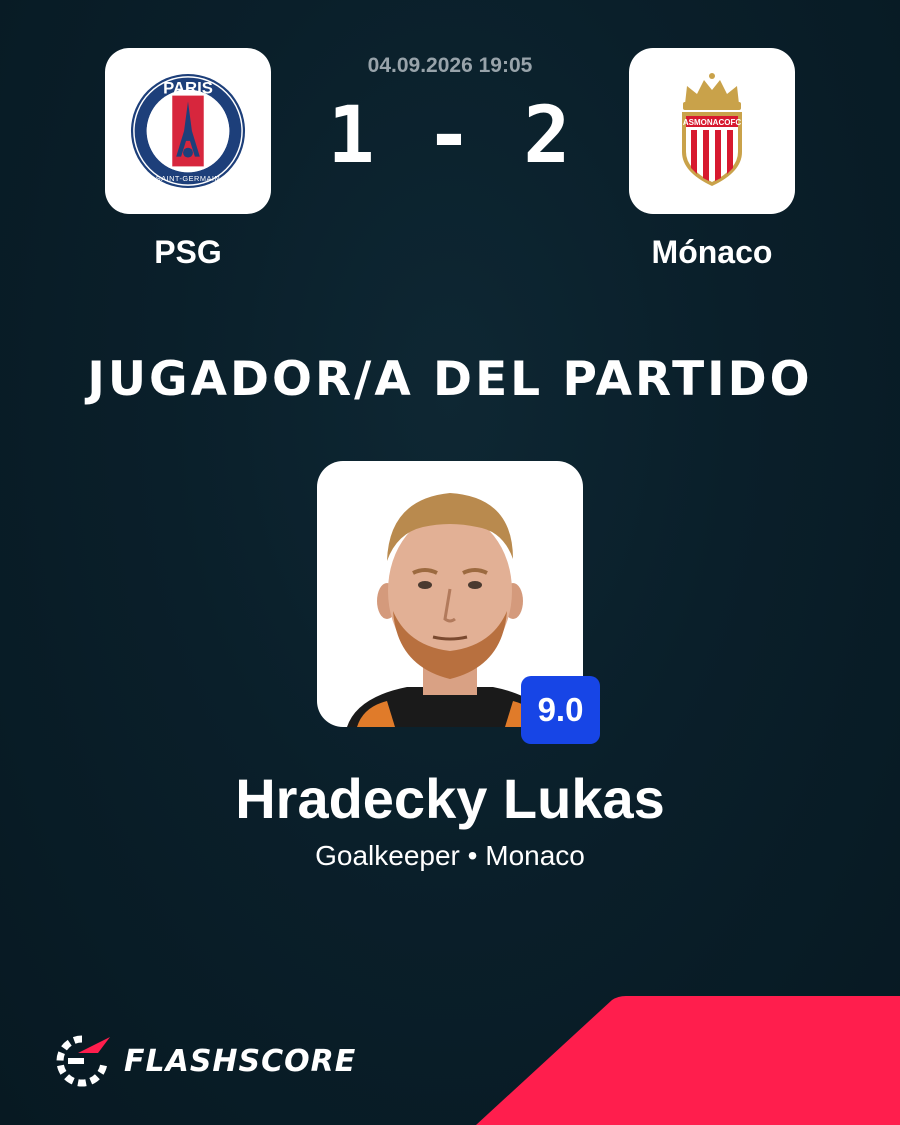 The width and height of the screenshot is (900, 1125). What do you see at coordinates (188, 178) in the screenshot?
I see `svg-text: SAINT-GERMAIN` at bounding box center [188, 178].